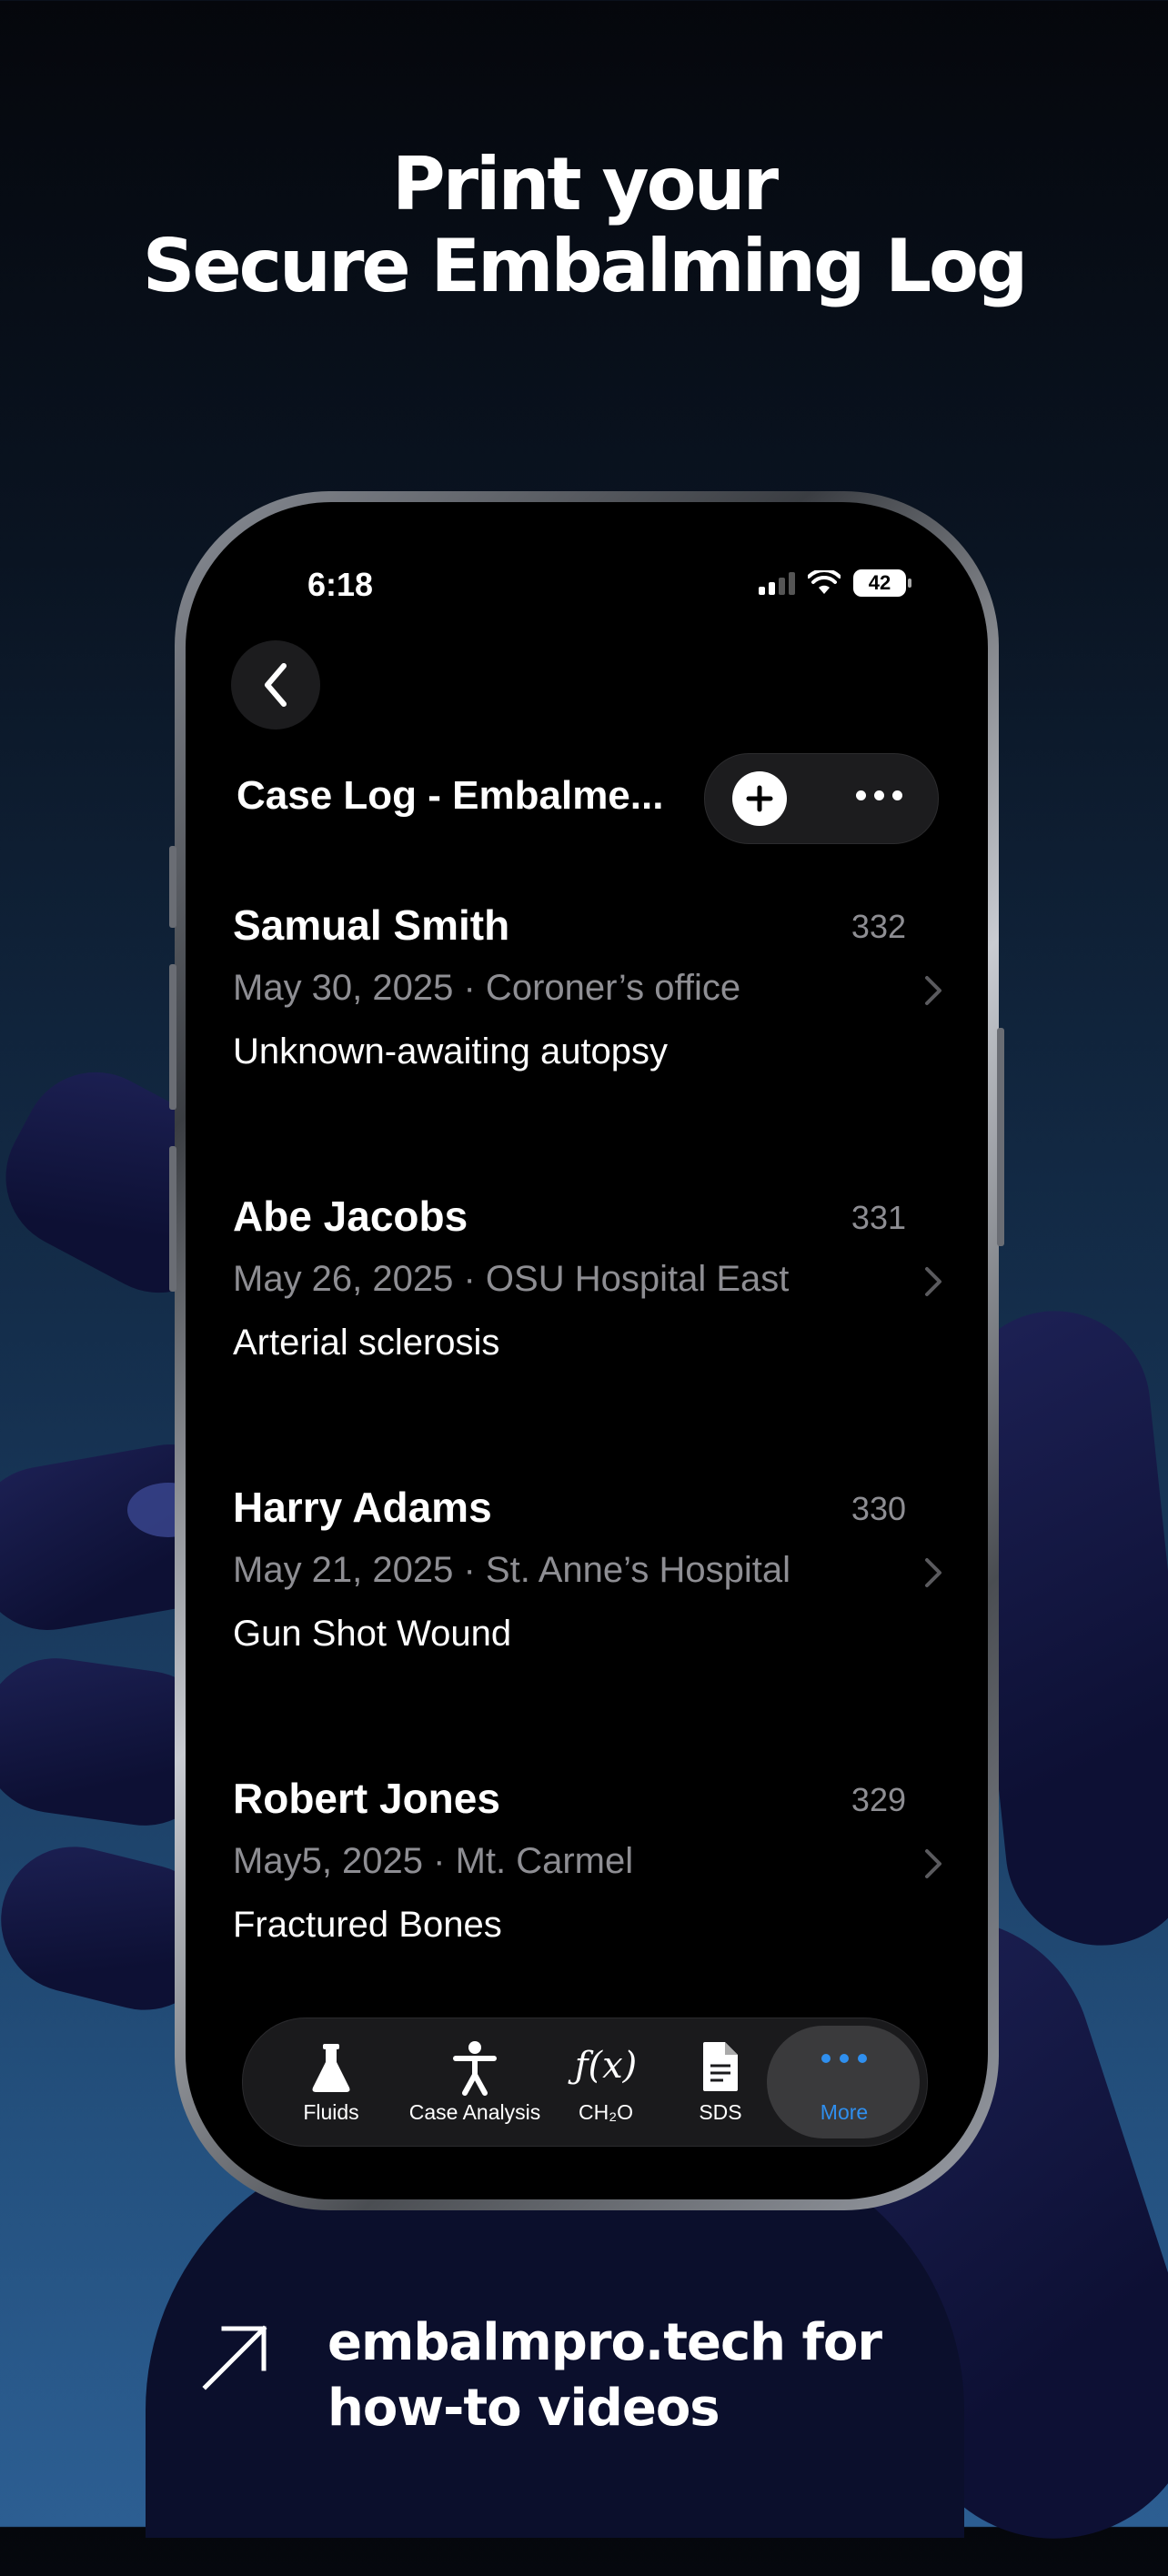  Describe the element at coordinates (512, 1570) in the screenshot. I see `case-date-location: May 21, 2025 · St. Anne’s Hospital` at that location.